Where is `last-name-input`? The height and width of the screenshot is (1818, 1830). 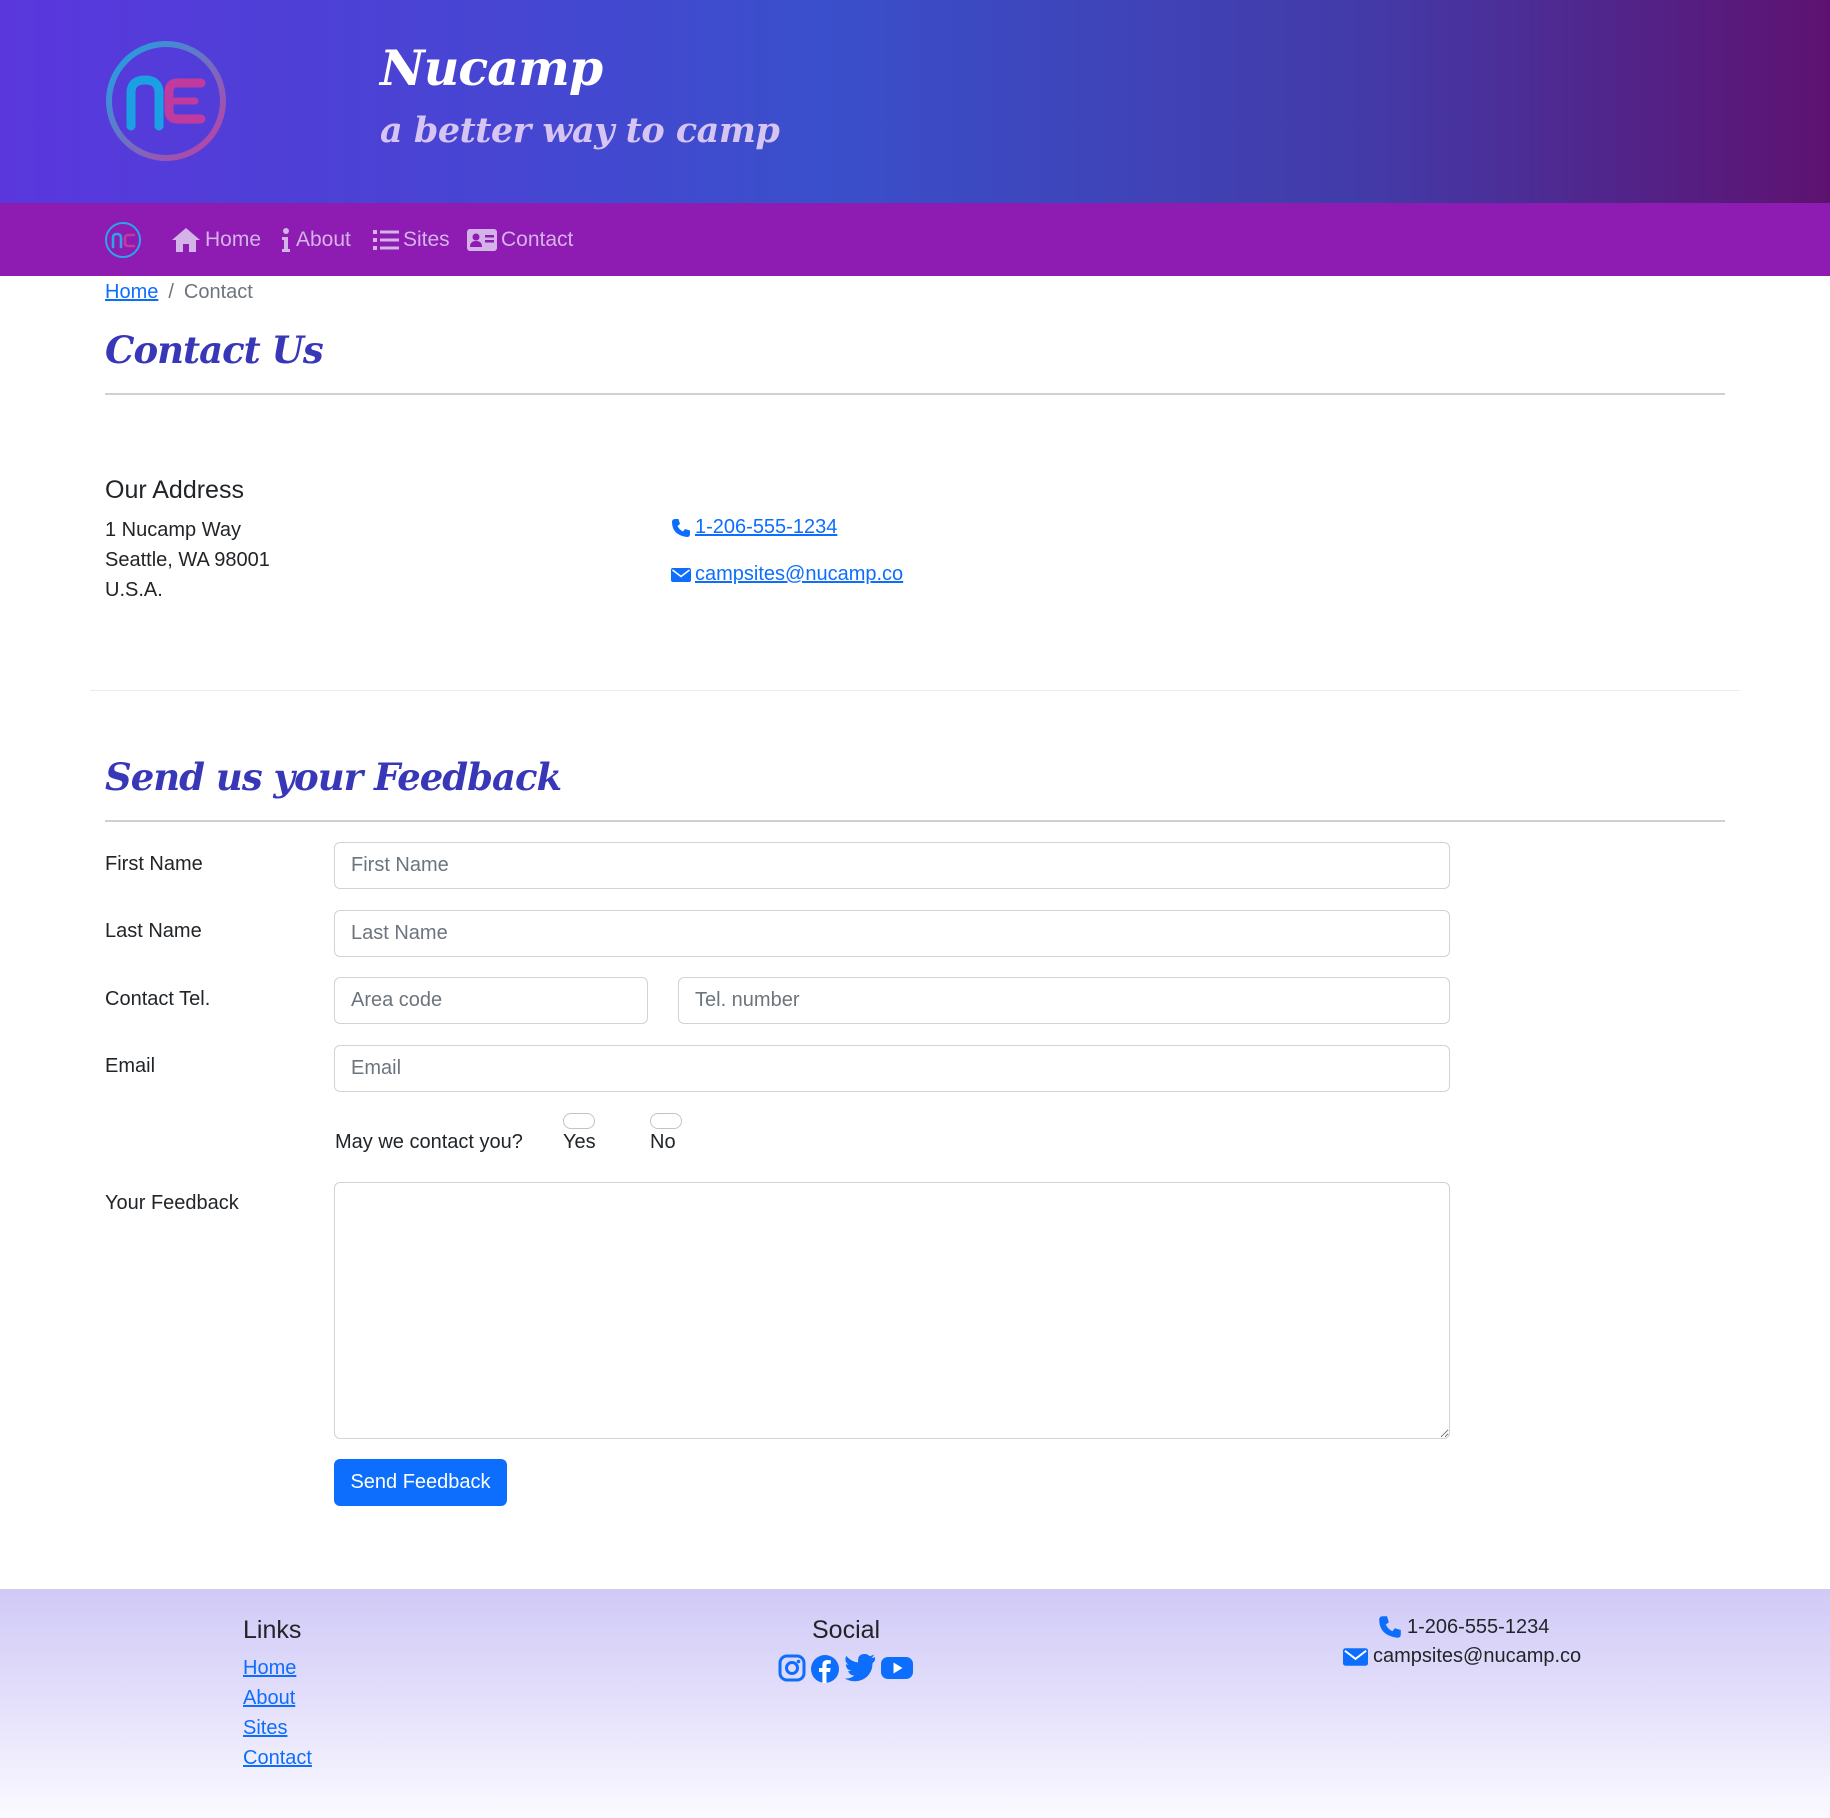
last-name-input is located at coordinates (892, 933).